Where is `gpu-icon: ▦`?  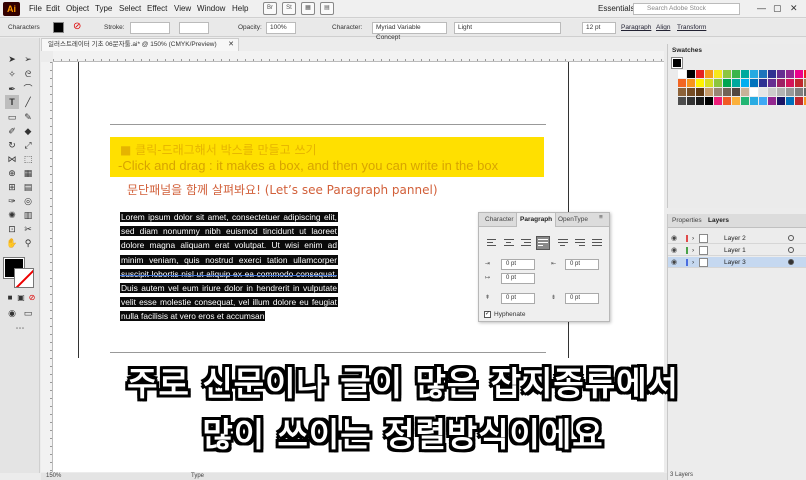 gpu-icon: ▦ is located at coordinates (308, 8).